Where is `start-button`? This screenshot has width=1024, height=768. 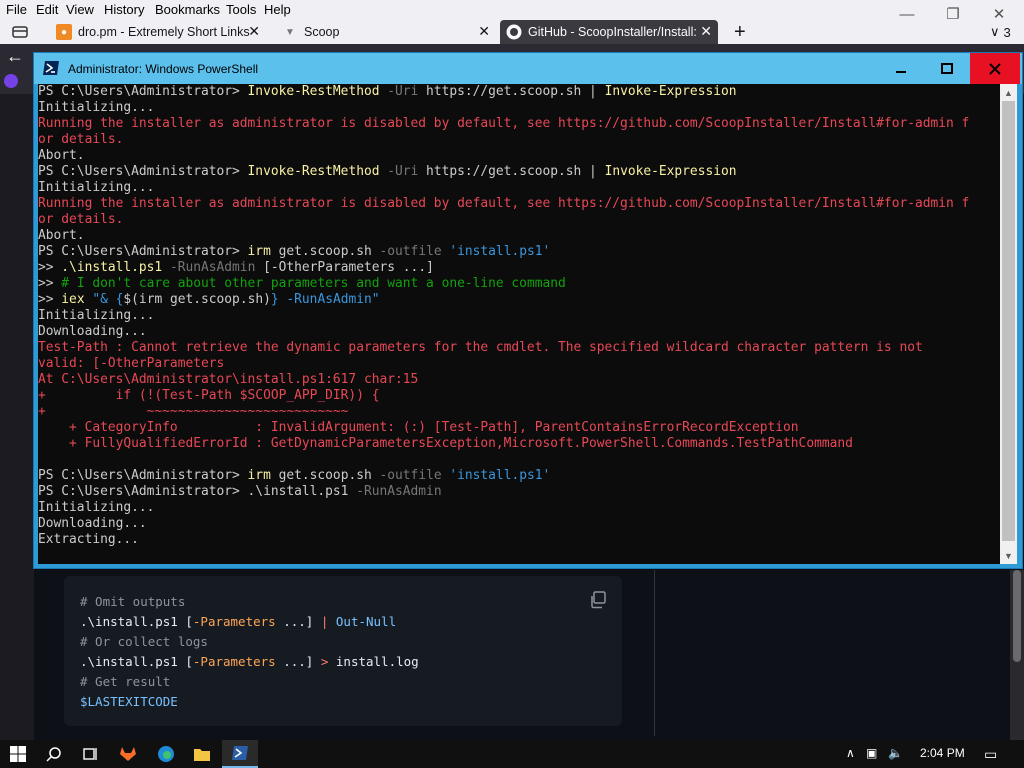 start-button is located at coordinates (18, 754).